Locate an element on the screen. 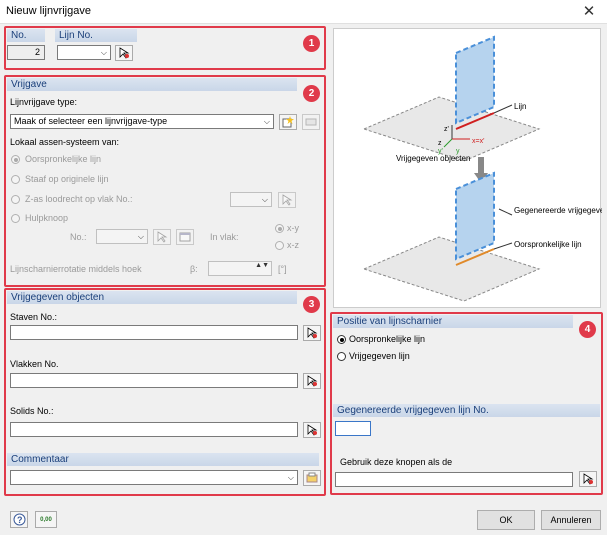  label-z: z is located at coordinates (440, 143).